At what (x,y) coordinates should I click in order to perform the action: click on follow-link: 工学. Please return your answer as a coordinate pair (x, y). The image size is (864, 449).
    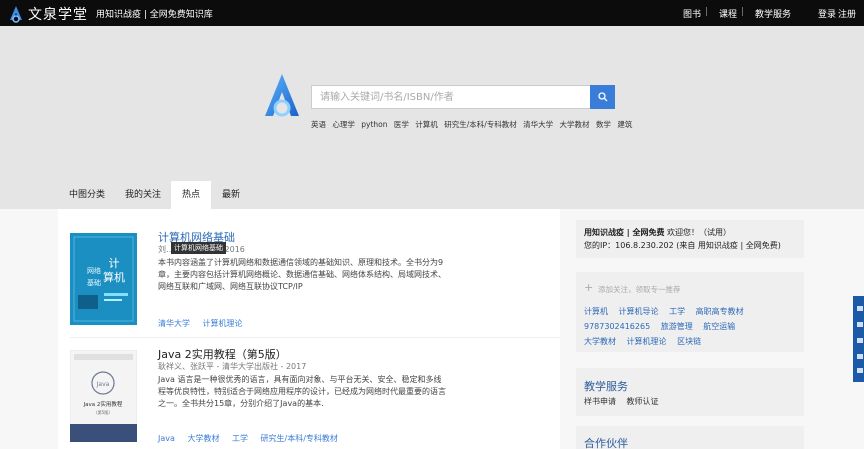
    Looking at the image, I should click on (677, 311).